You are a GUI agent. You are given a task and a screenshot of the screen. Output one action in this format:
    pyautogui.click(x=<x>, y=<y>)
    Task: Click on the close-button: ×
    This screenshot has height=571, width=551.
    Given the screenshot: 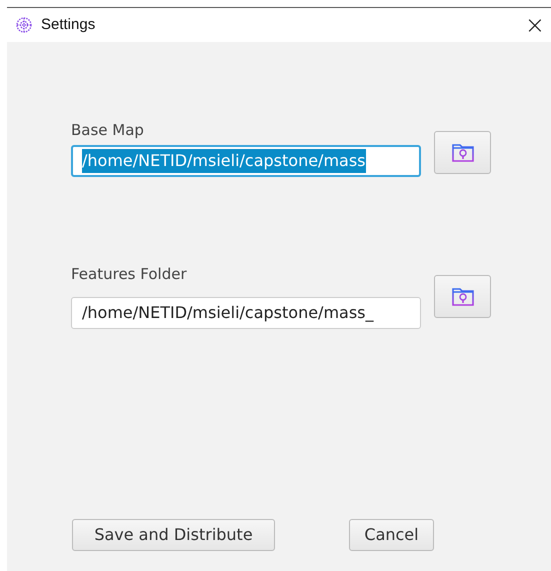 What is the action you would take?
    pyautogui.click(x=534, y=25)
    